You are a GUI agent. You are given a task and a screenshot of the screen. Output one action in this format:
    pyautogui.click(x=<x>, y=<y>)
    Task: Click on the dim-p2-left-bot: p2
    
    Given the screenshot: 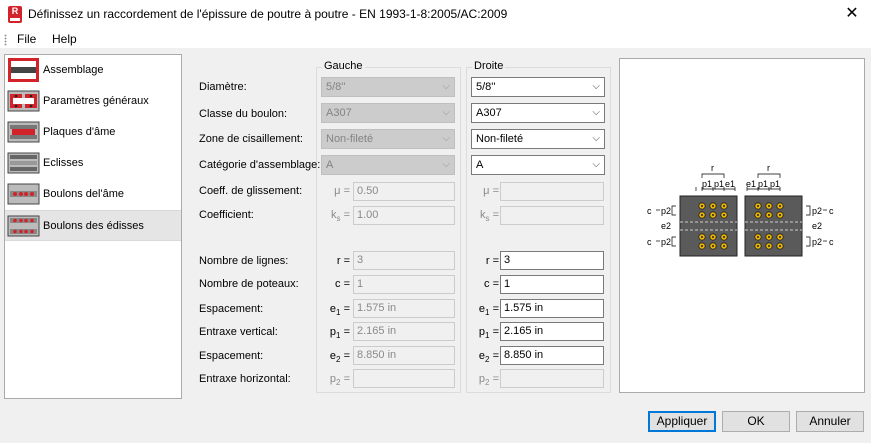 What is the action you would take?
    pyautogui.click(x=666, y=242)
    